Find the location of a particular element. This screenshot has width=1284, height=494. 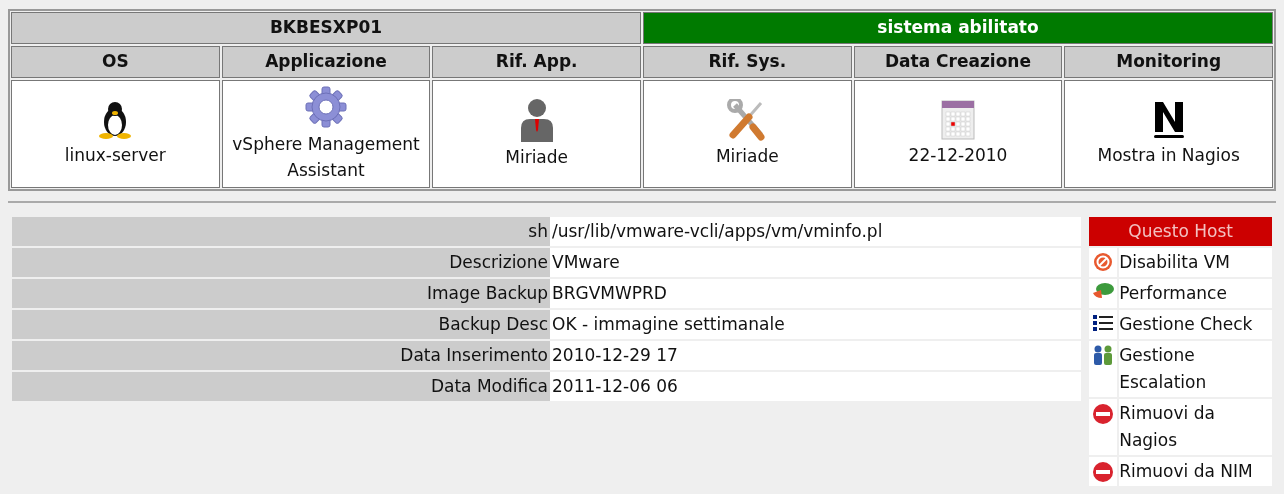

column-header: Rif. App. is located at coordinates (536, 62).